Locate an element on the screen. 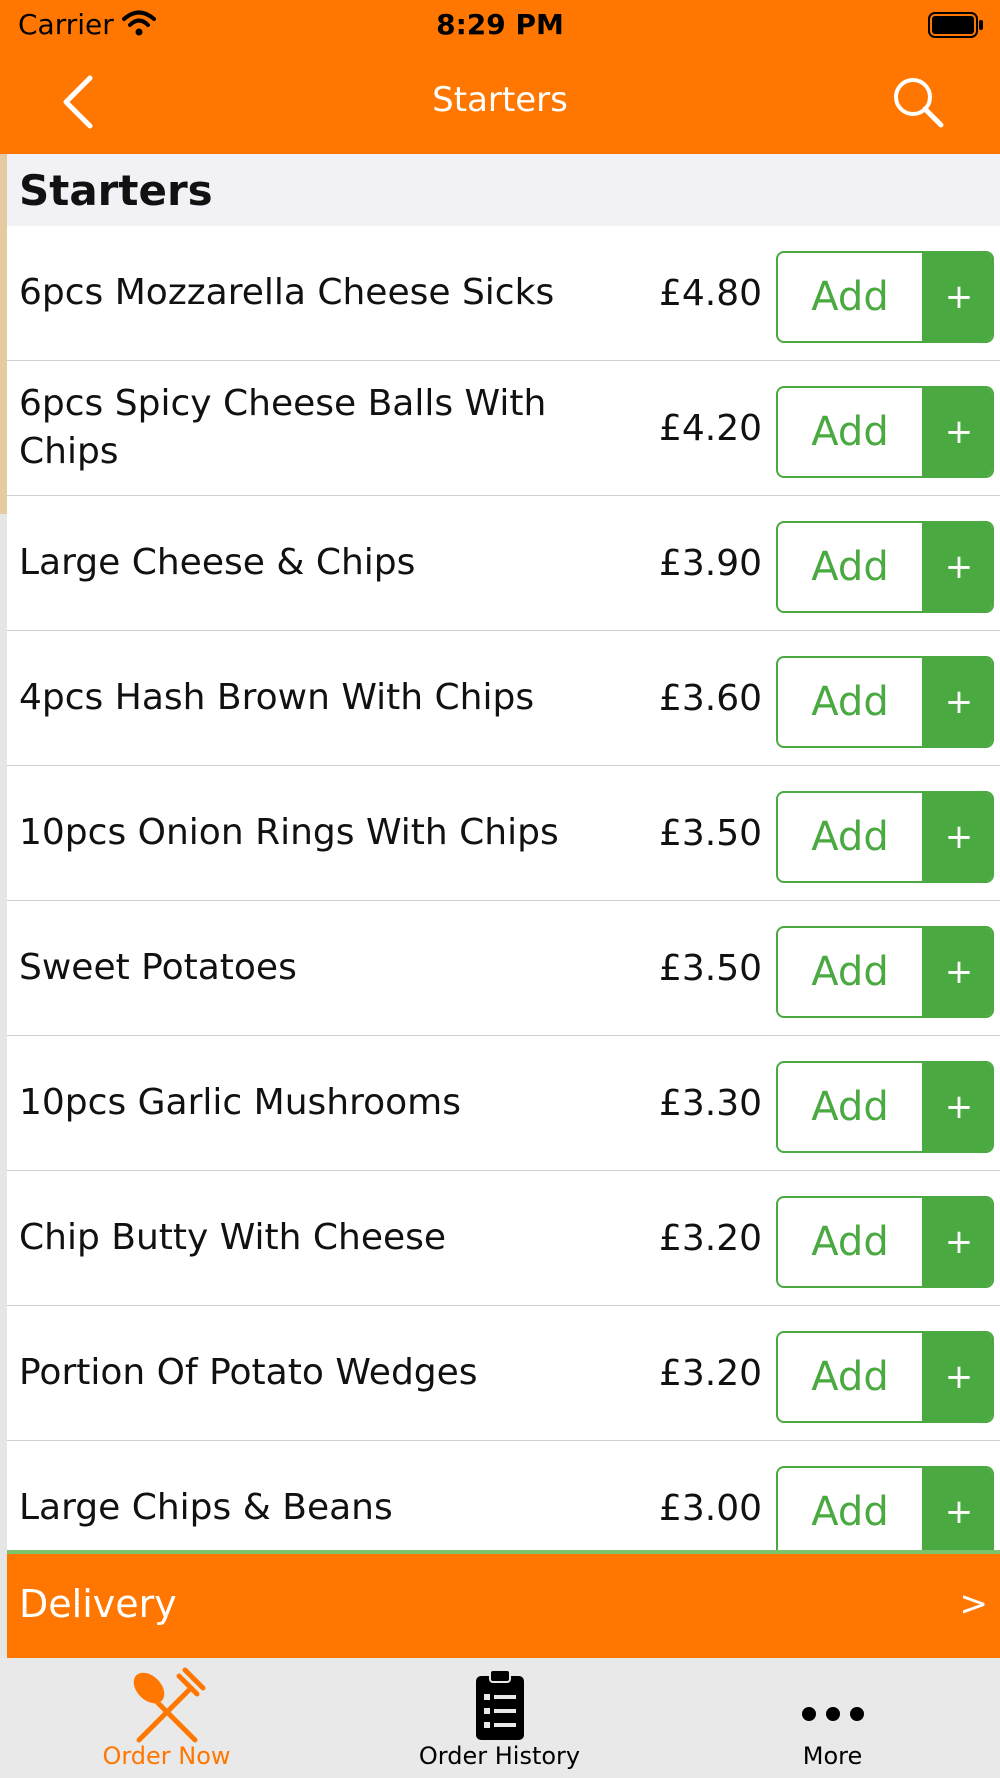 Image resolution: width=1000 pixels, height=1778 pixels. menu-item-row: 4pcs Hash Brown With Chips £3.60 Add + is located at coordinates (503, 698).